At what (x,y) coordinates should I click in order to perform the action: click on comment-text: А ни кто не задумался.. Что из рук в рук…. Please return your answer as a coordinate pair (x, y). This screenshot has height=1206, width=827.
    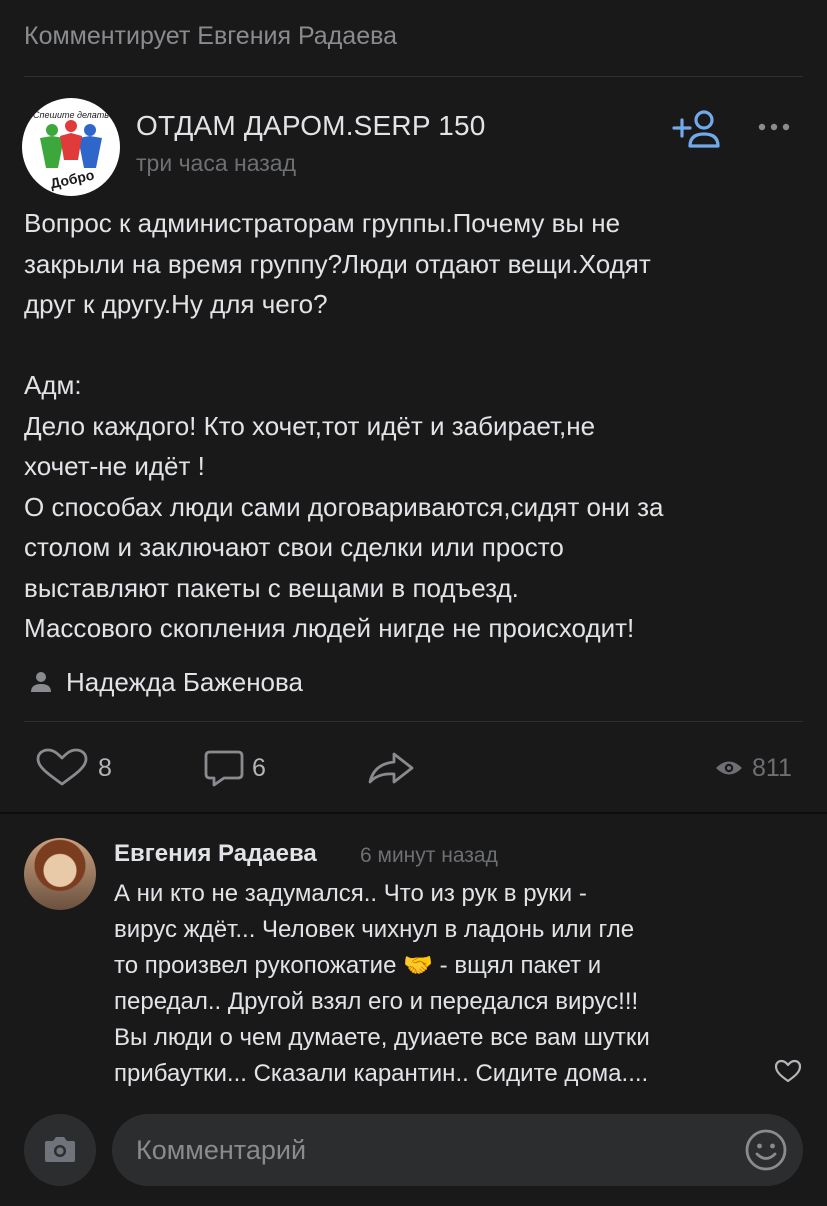
    Looking at the image, I should click on (382, 983).